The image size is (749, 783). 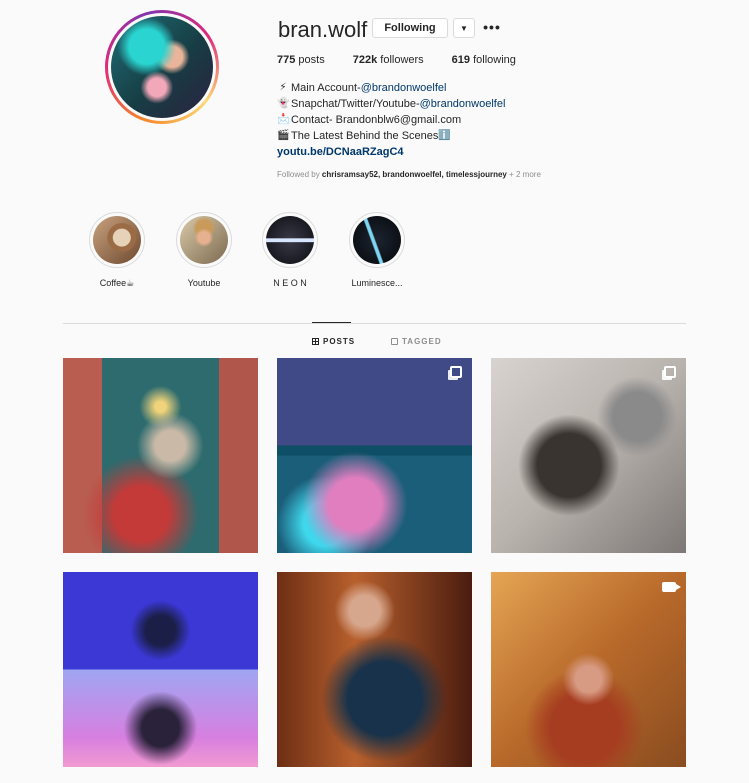 What do you see at coordinates (365, 136) in the screenshot?
I see `bio-text: The Latest Behind the Scenes` at bounding box center [365, 136].